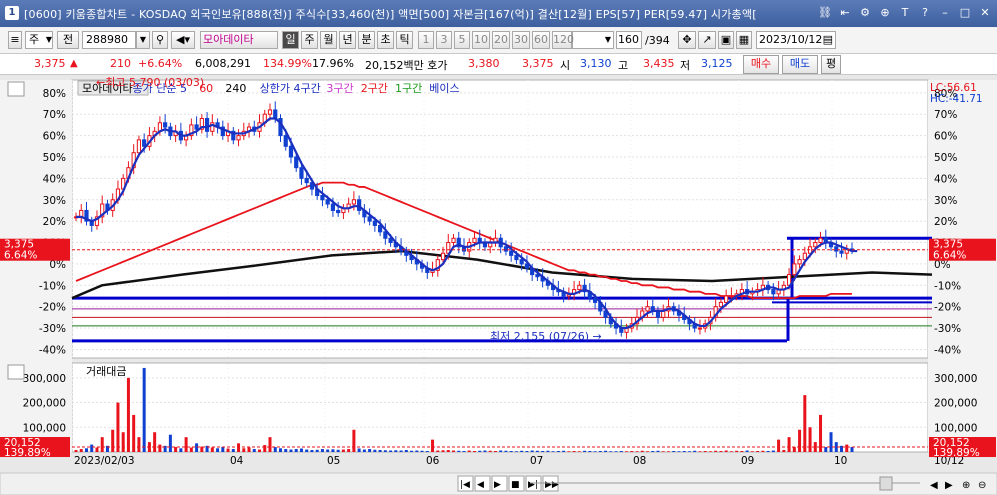  I want to click on up-arrow-icon: ▲, so click(74, 63).